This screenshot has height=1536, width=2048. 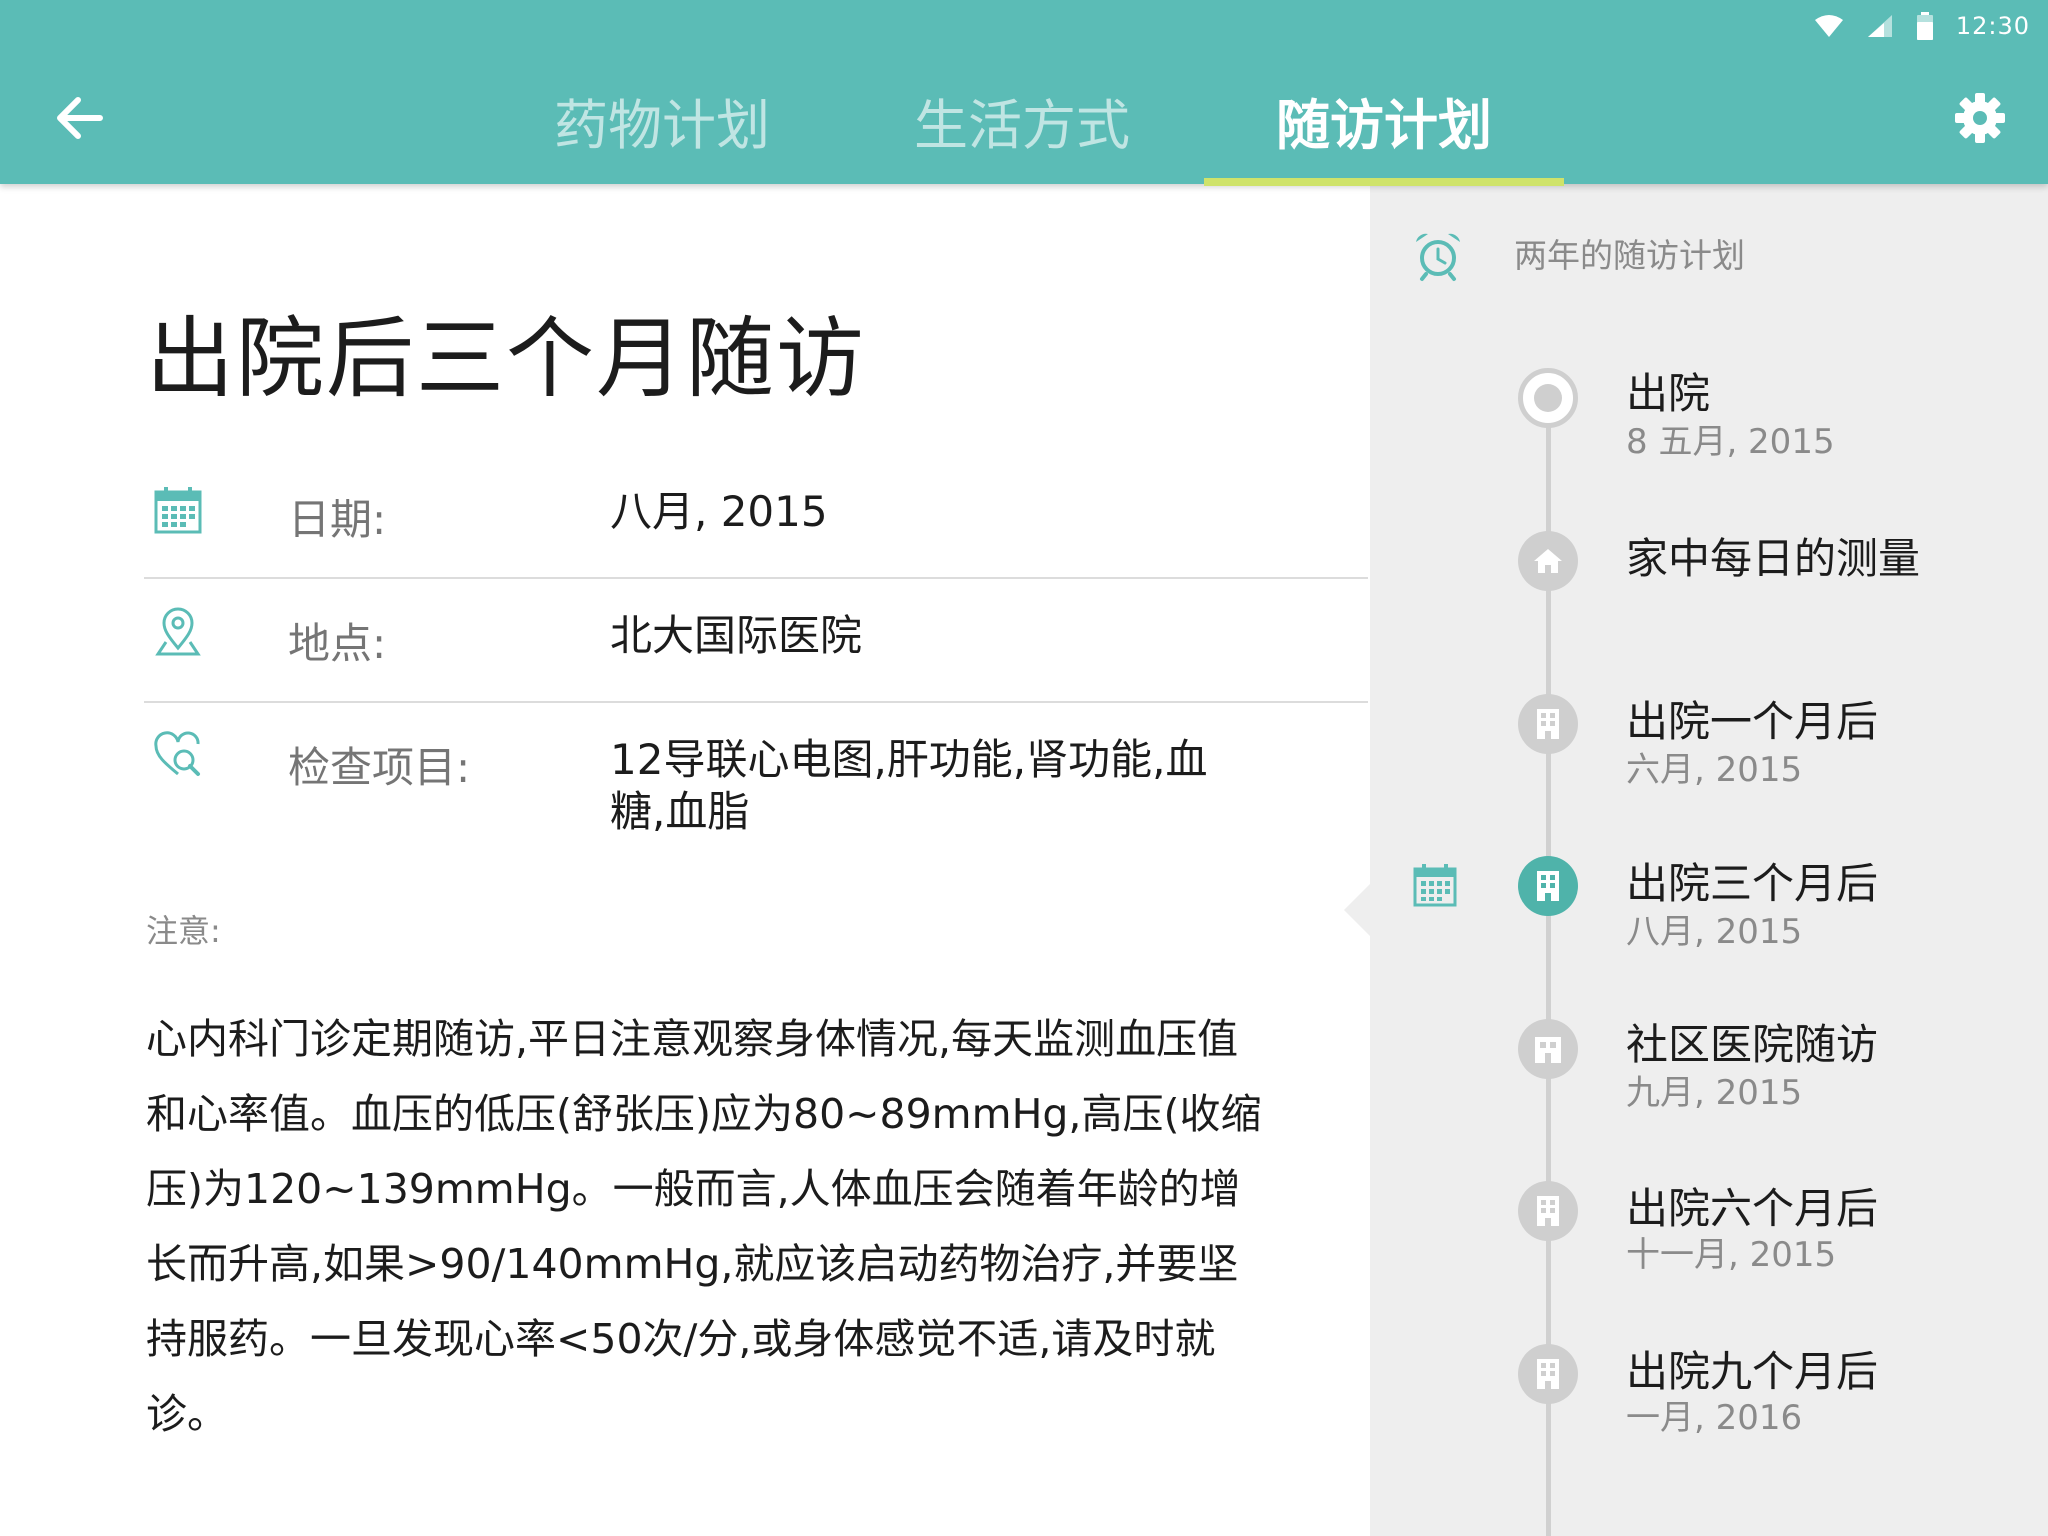 I want to click on timeline-header: 两年的随访计划, so click(x=1629, y=255).